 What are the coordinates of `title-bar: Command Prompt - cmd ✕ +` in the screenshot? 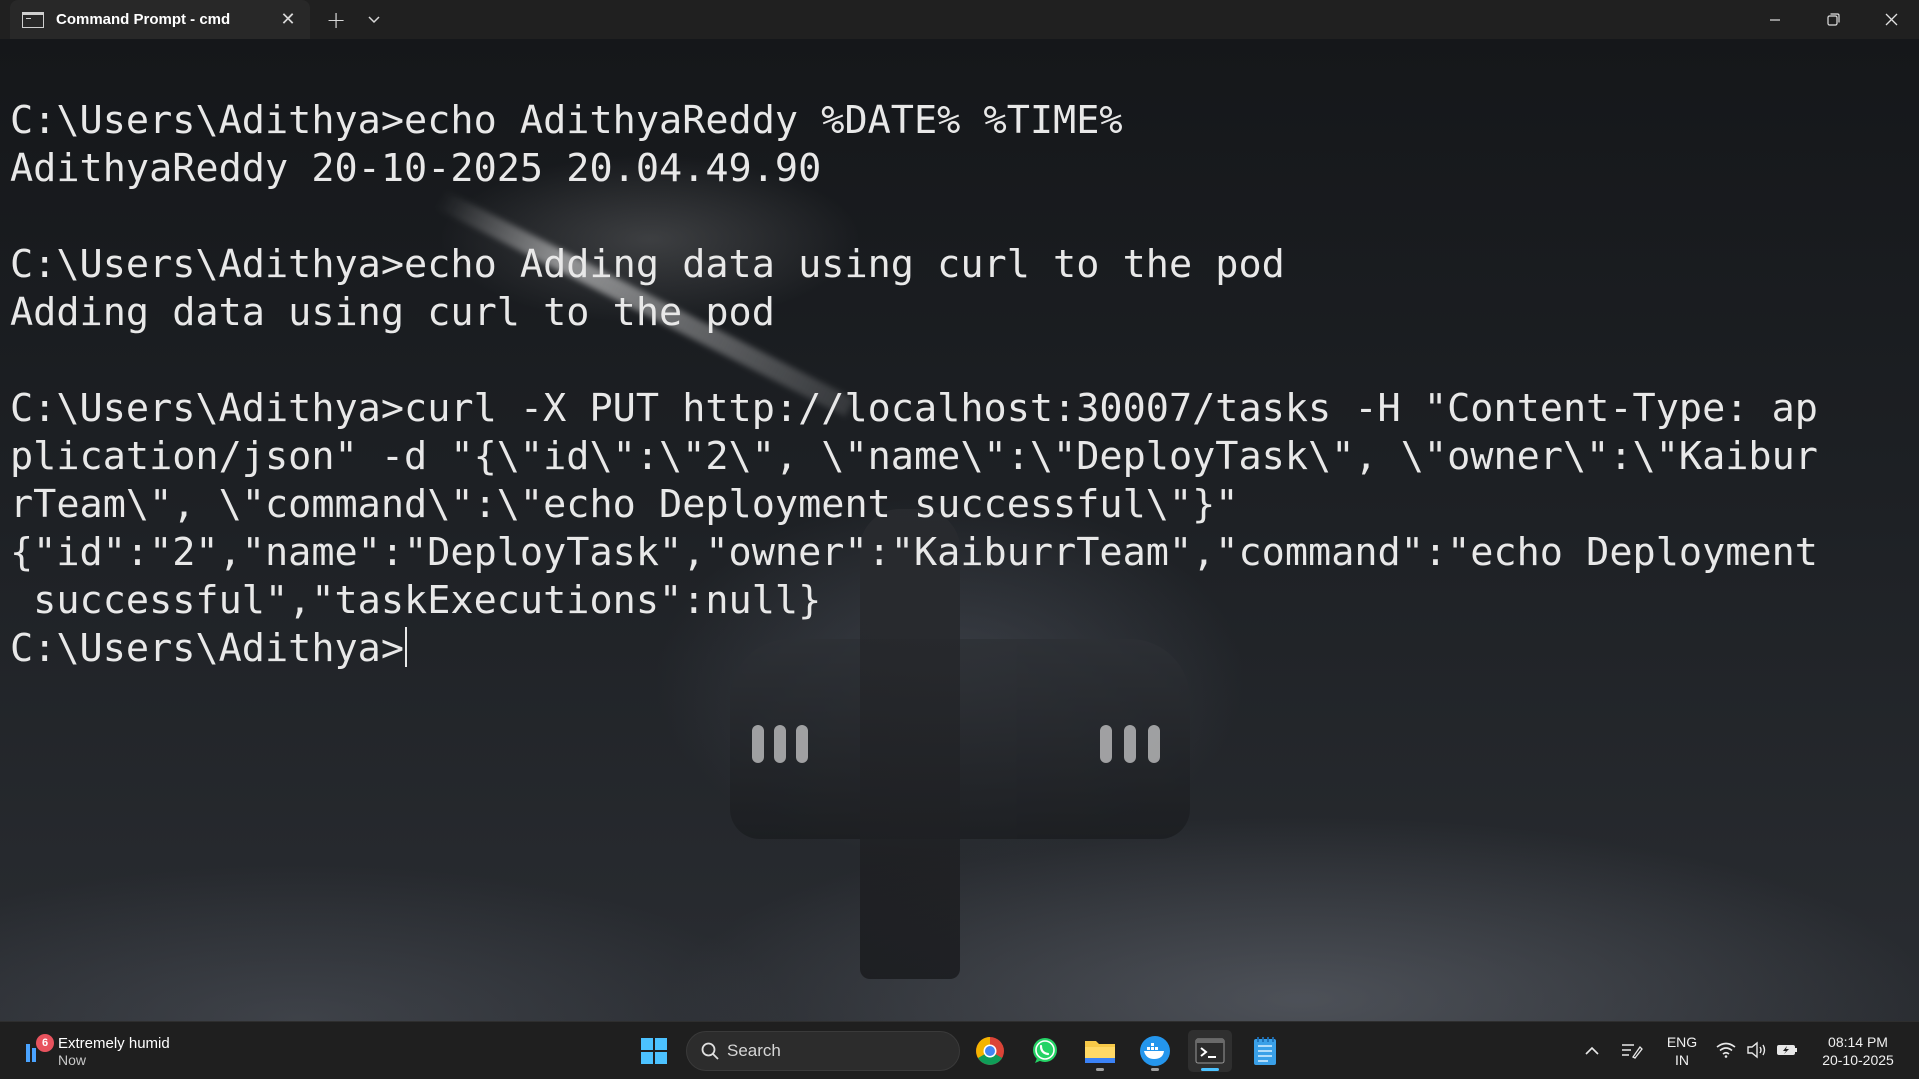 It's located at (959, 19).